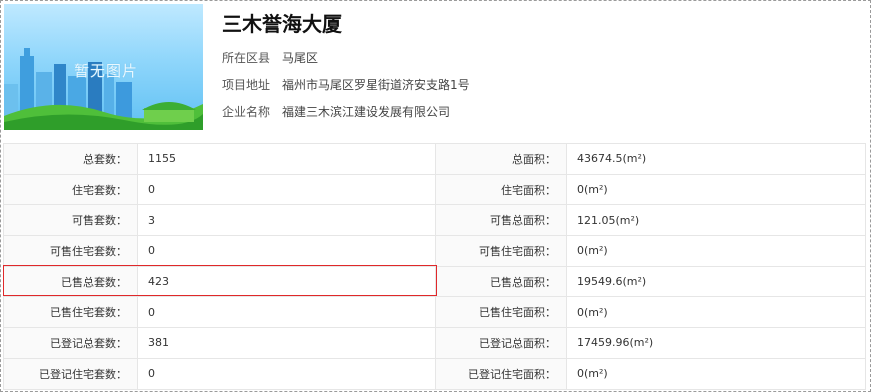 The width and height of the screenshot is (871, 392). Describe the element at coordinates (501, 343) in the screenshot. I see `stat-label: 已登记总面积：` at that location.